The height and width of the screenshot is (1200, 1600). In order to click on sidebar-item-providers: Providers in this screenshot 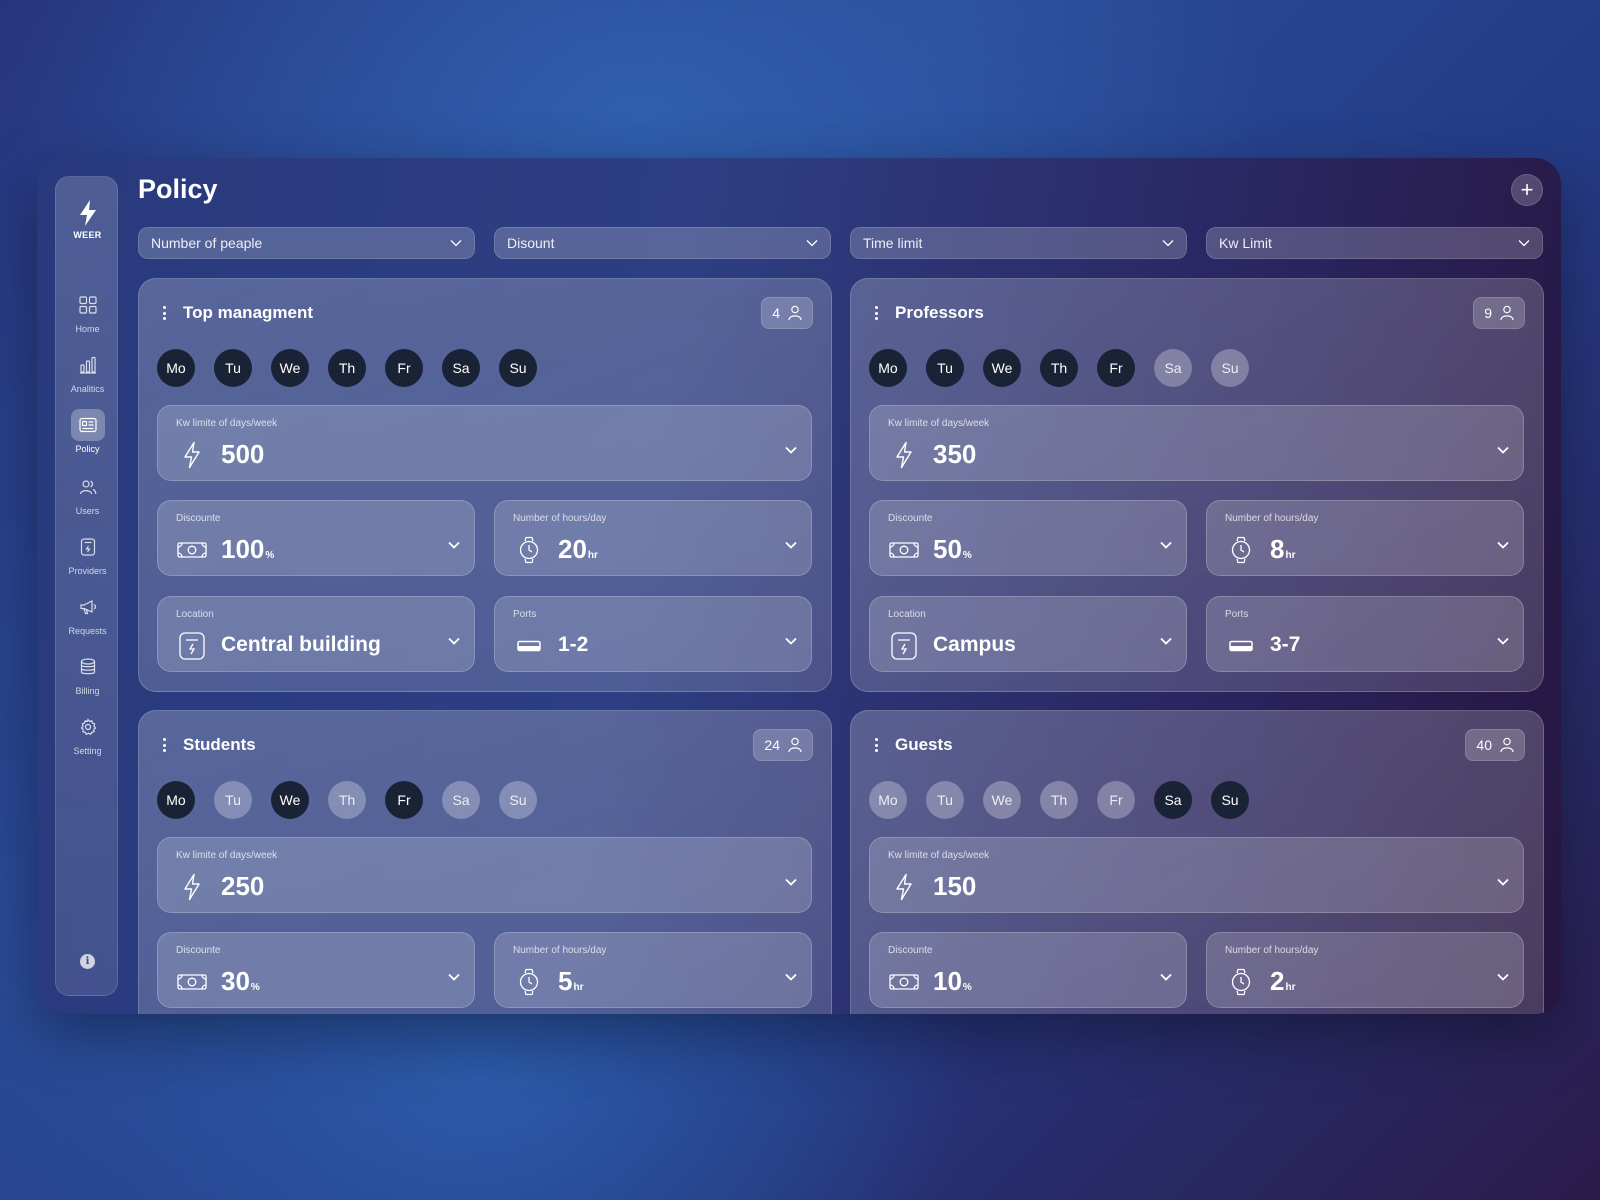, I will do `click(87, 553)`.